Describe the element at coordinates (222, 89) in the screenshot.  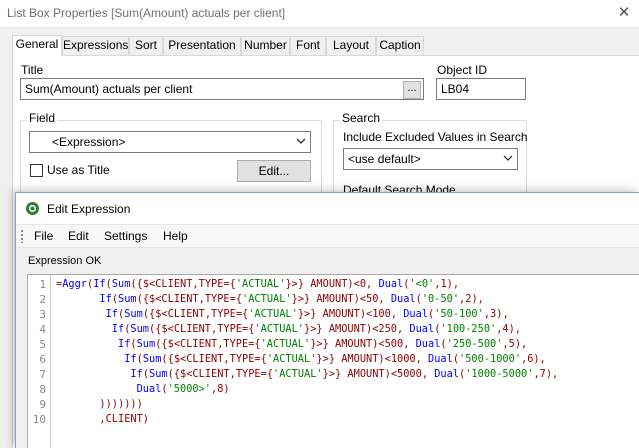
I see `title-input: Sum(Amount) actuals per client` at that location.